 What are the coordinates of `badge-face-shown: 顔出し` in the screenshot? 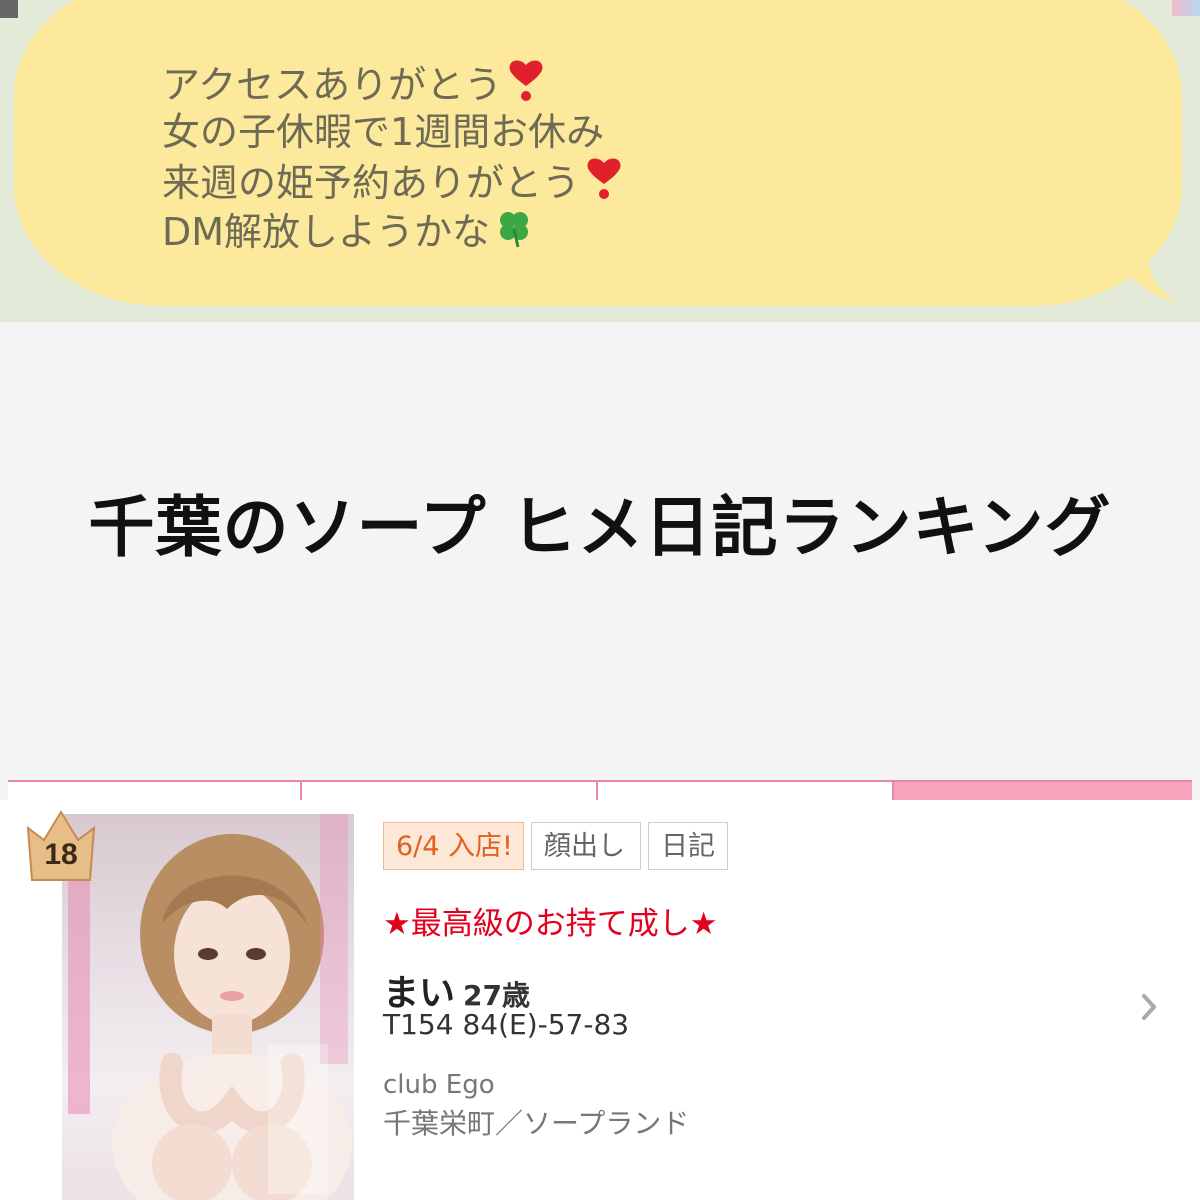 It's located at (586, 846).